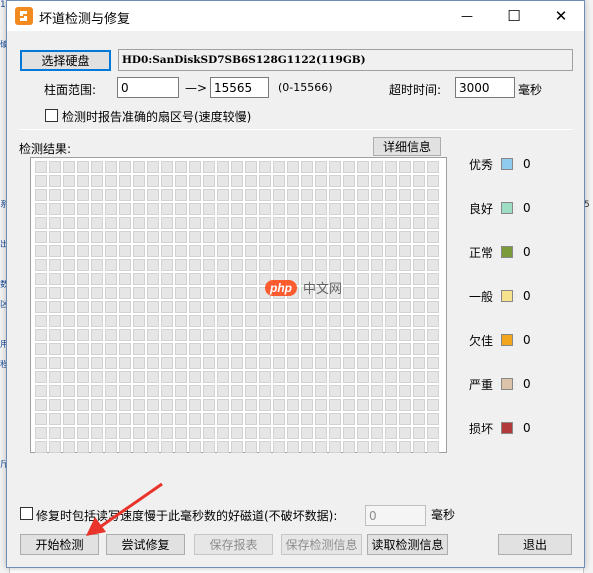 Image resolution: width=593 pixels, height=573 pixels. What do you see at coordinates (321, 544) in the screenshot?
I see `save-scan-info-button: 保存检测信息` at bounding box center [321, 544].